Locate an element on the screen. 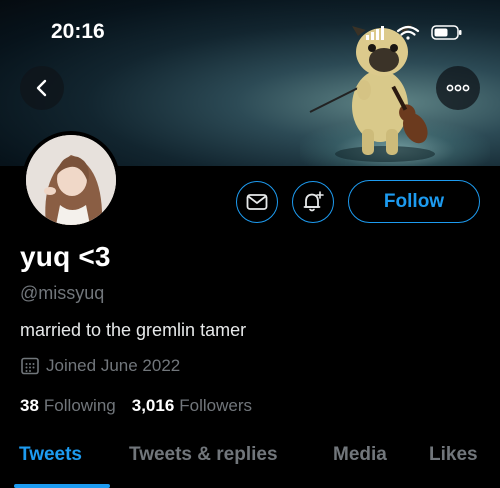  bio: married to the gremlin tamer is located at coordinates (133, 330).